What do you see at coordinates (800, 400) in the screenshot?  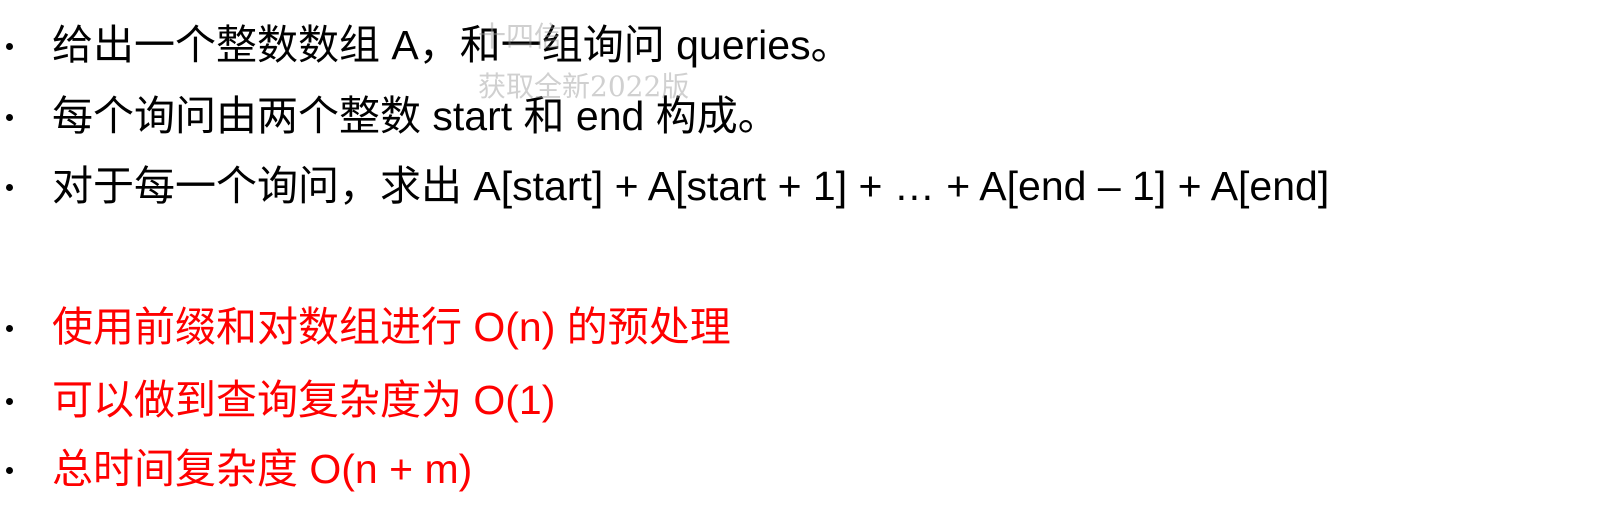 I see `bullet-item-5: 可以做到查询复杂度为 O(1)` at bounding box center [800, 400].